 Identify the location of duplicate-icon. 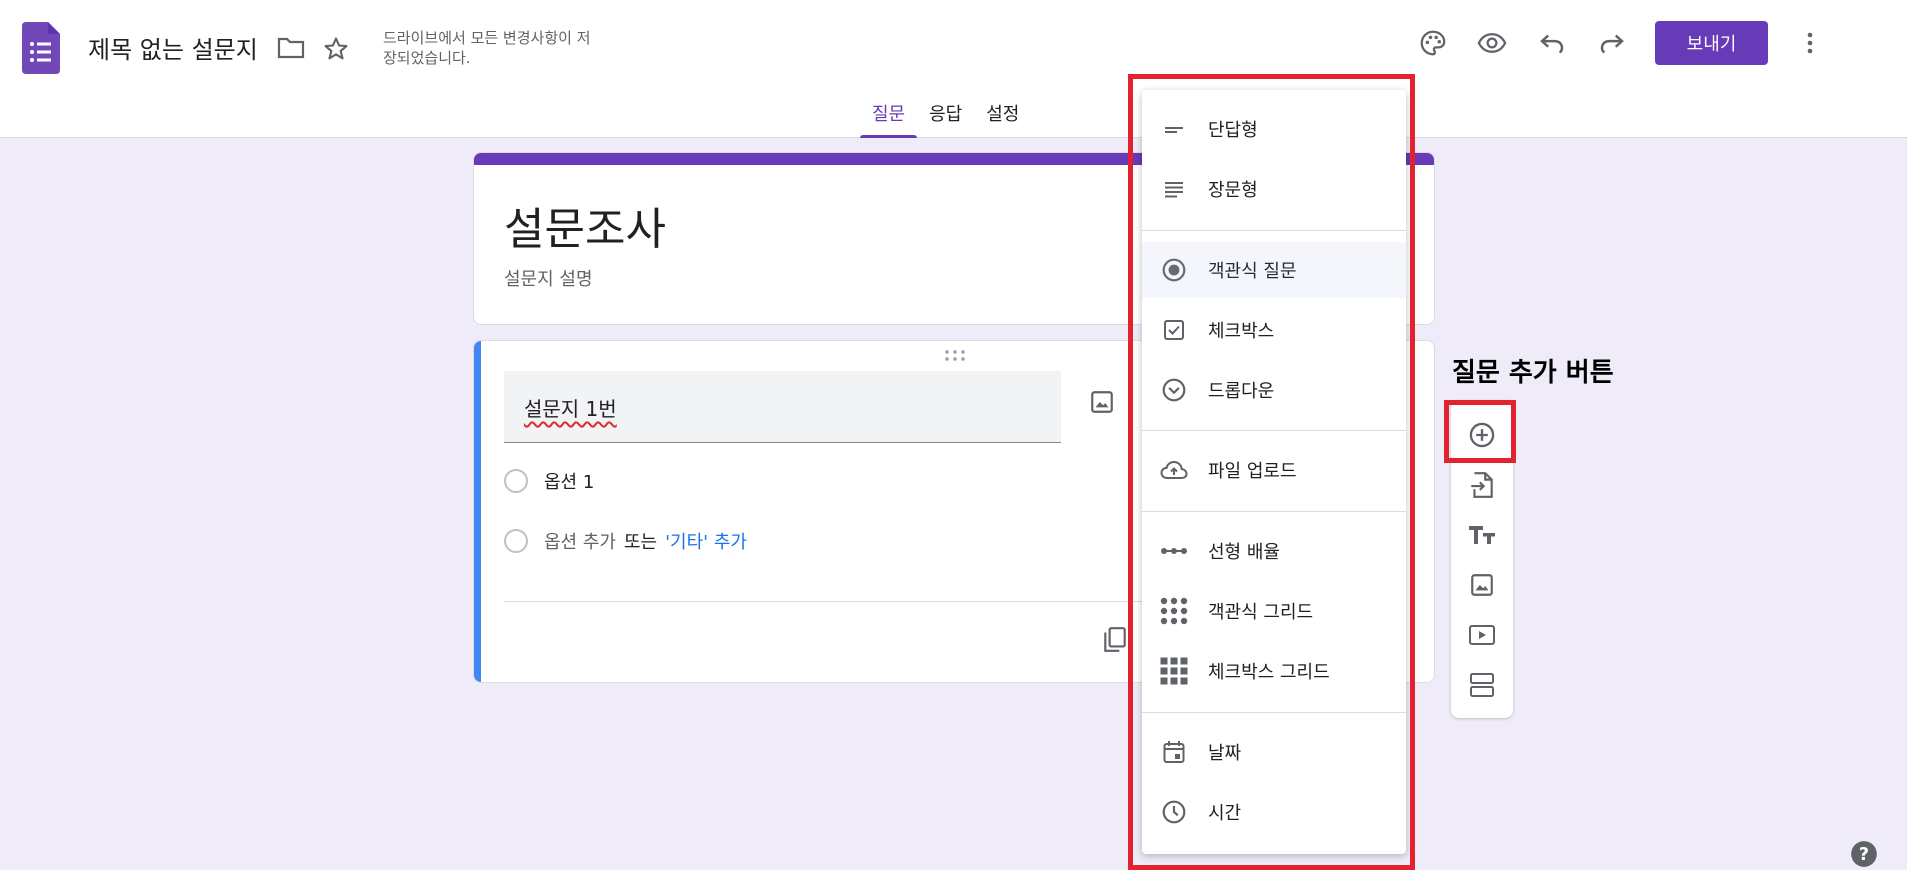
(1115, 640).